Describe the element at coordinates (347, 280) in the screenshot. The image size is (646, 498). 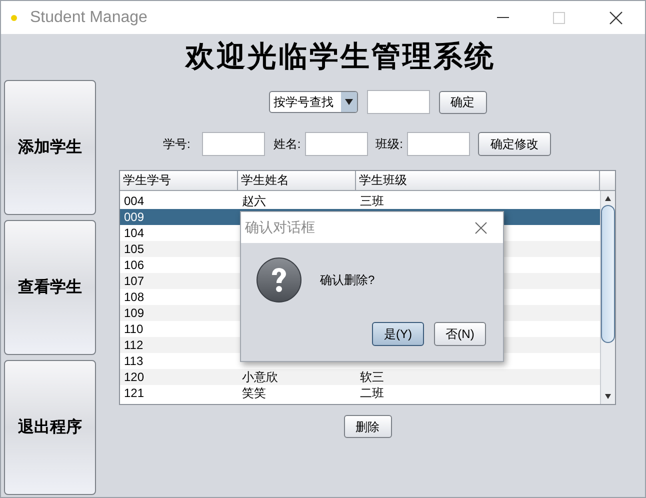
I see `dialog-message: 确认删除?` at that location.